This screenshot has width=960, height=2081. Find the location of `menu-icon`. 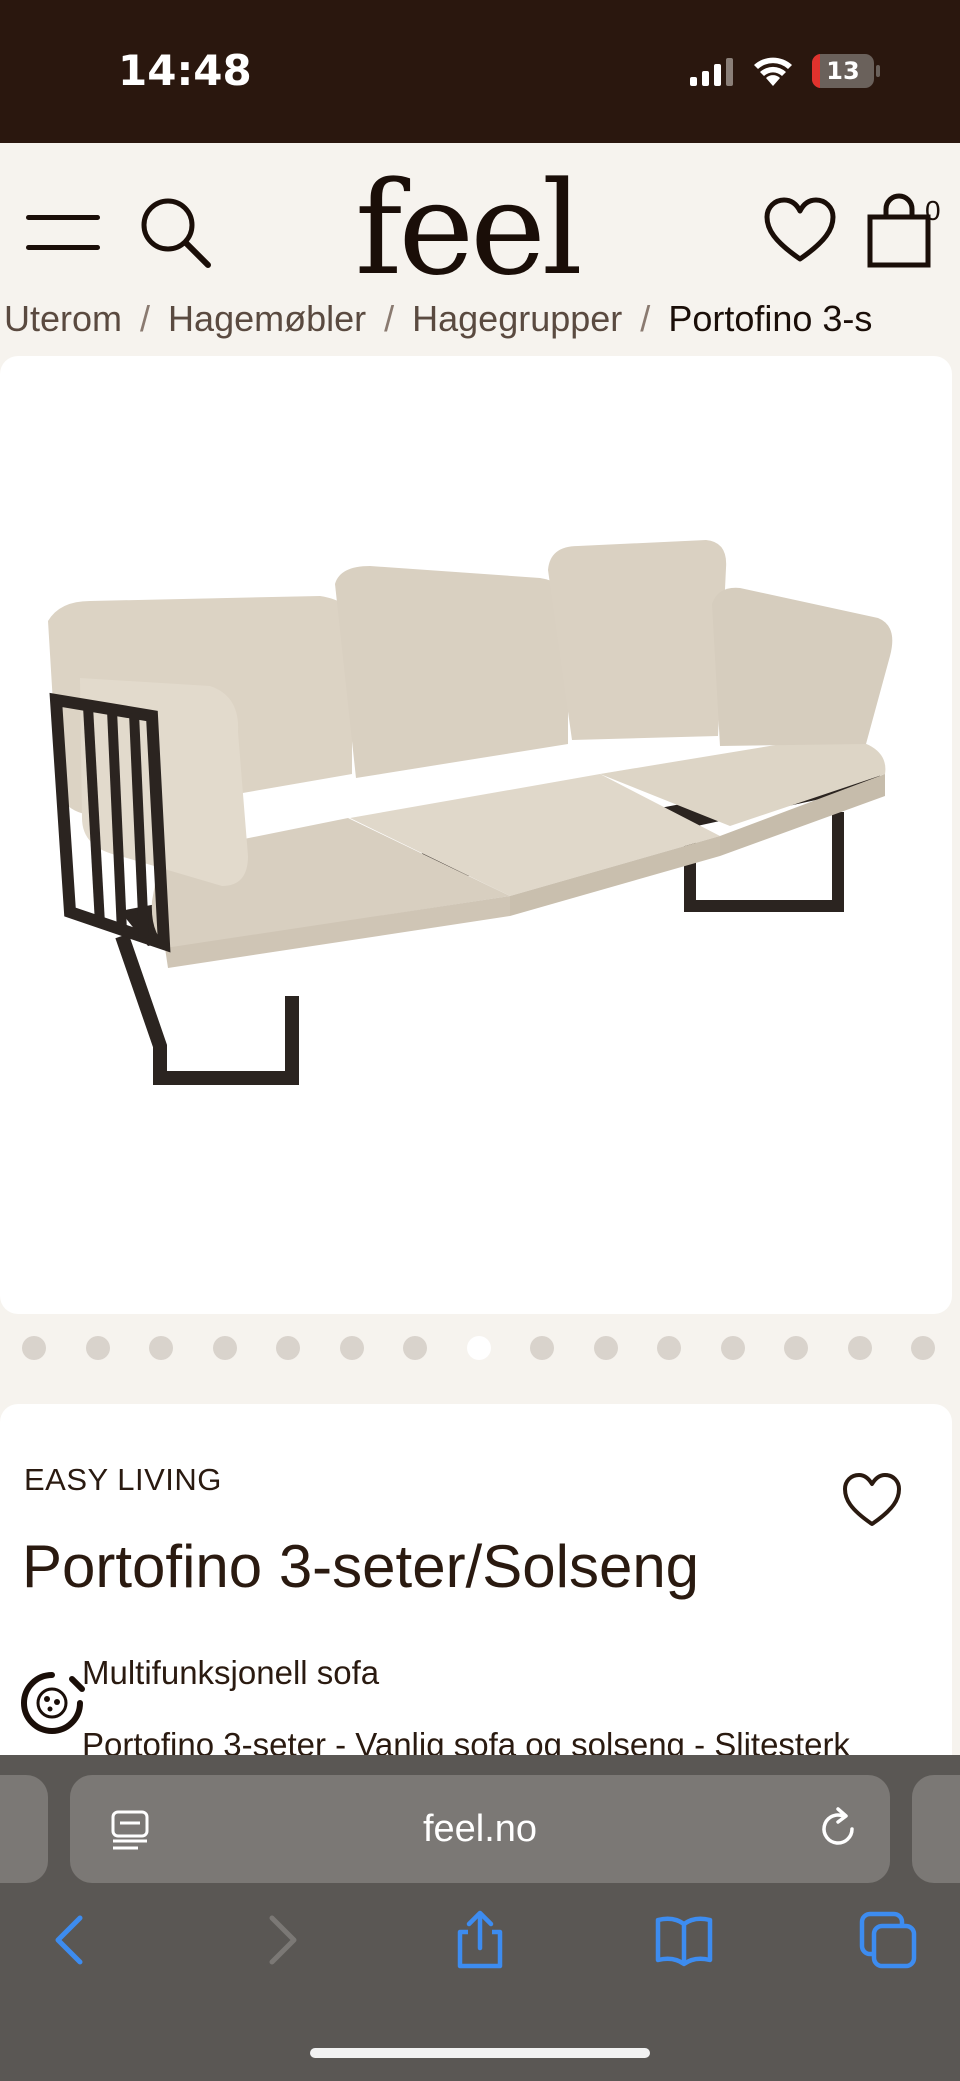

menu-icon is located at coordinates (64, 233).